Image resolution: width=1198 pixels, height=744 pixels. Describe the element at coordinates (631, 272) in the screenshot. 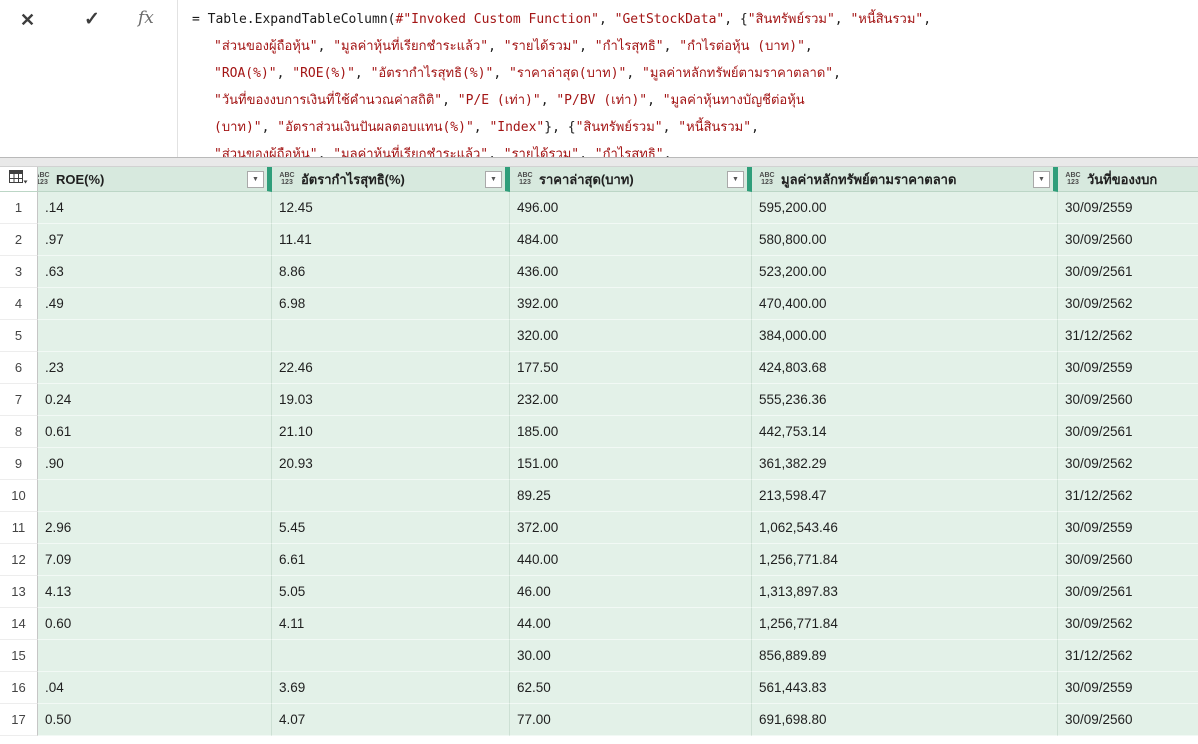

I see `data-cell: 436.00` at that location.